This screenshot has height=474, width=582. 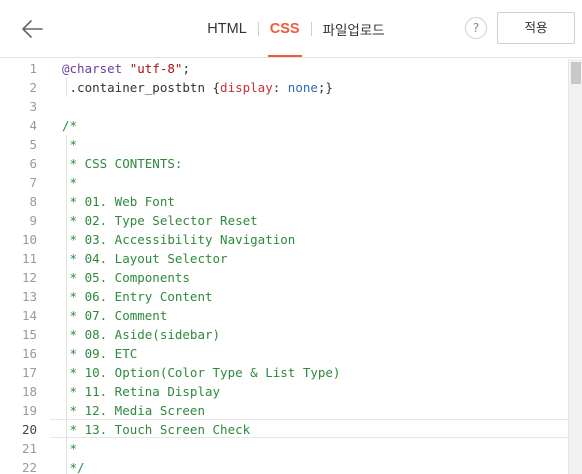 I want to click on code-token: :, so click(x=280, y=87).